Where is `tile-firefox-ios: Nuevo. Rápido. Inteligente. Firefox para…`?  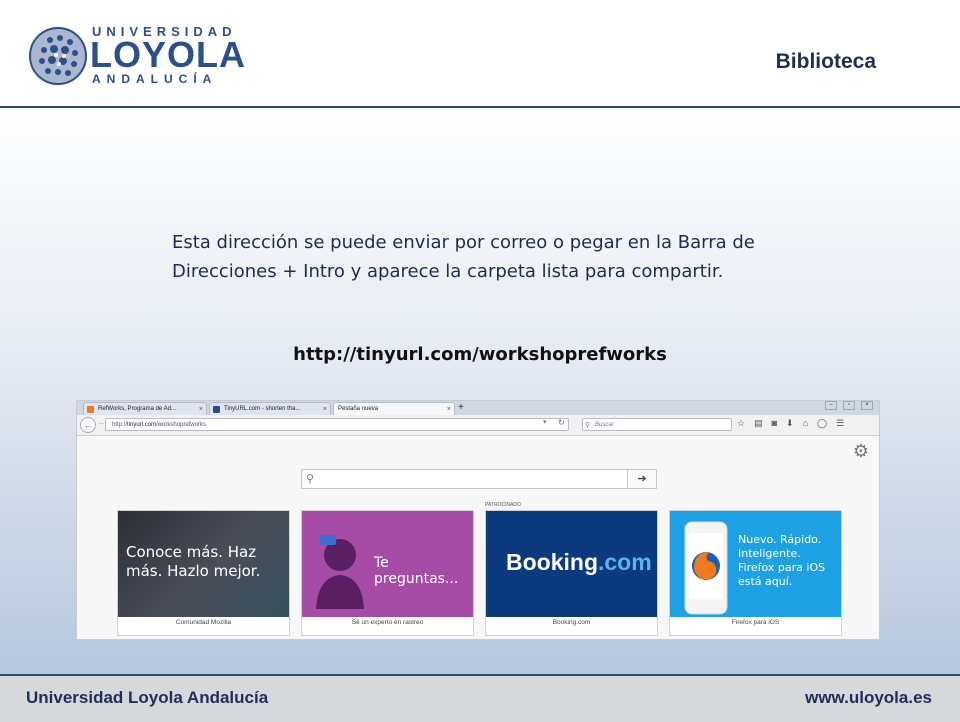
tile-firefox-ios: Nuevo. Rápido. Inteligente. Firefox para… is located at coordinates (755, 573).